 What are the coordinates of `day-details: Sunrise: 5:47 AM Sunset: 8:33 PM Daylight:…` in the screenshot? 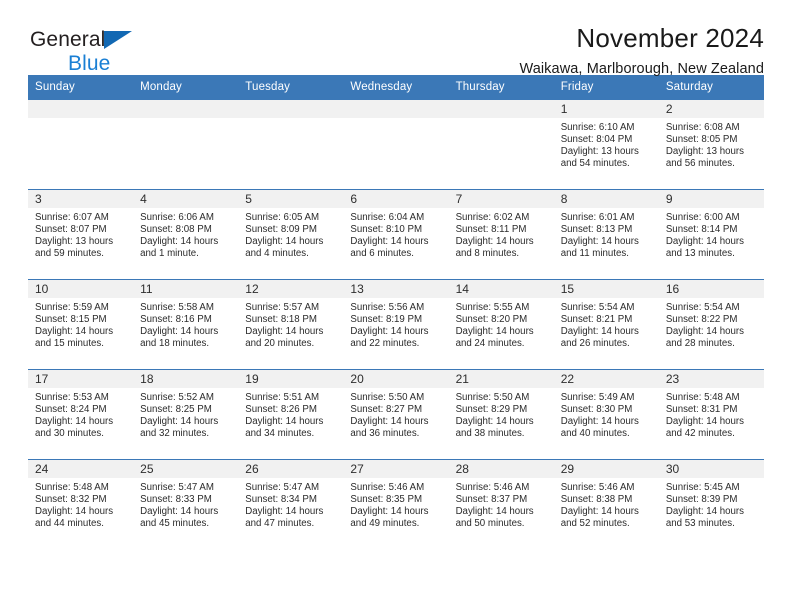 It's located at (185, 504).